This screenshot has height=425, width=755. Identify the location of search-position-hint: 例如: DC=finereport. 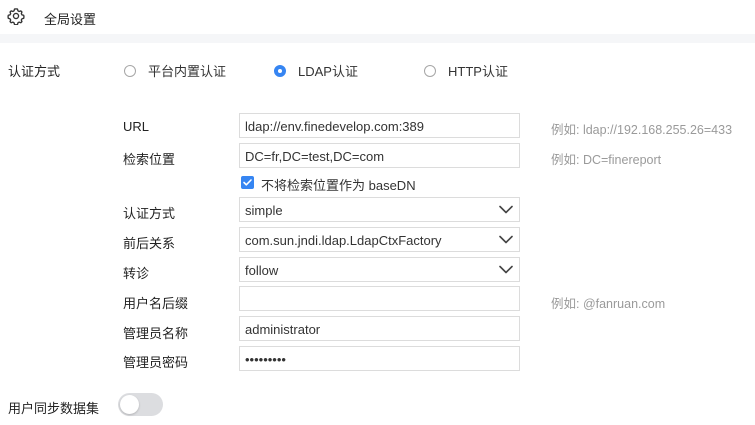
(606, 160).